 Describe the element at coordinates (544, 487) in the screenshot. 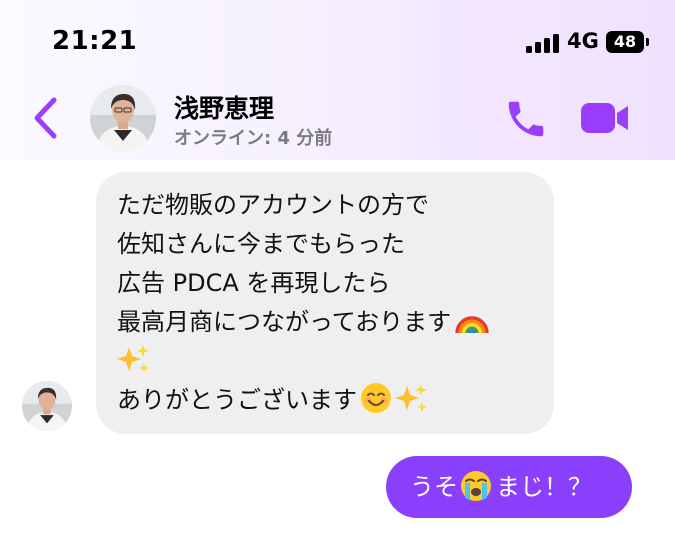

I see `outgoing-text-end: まじ！？` at that location.